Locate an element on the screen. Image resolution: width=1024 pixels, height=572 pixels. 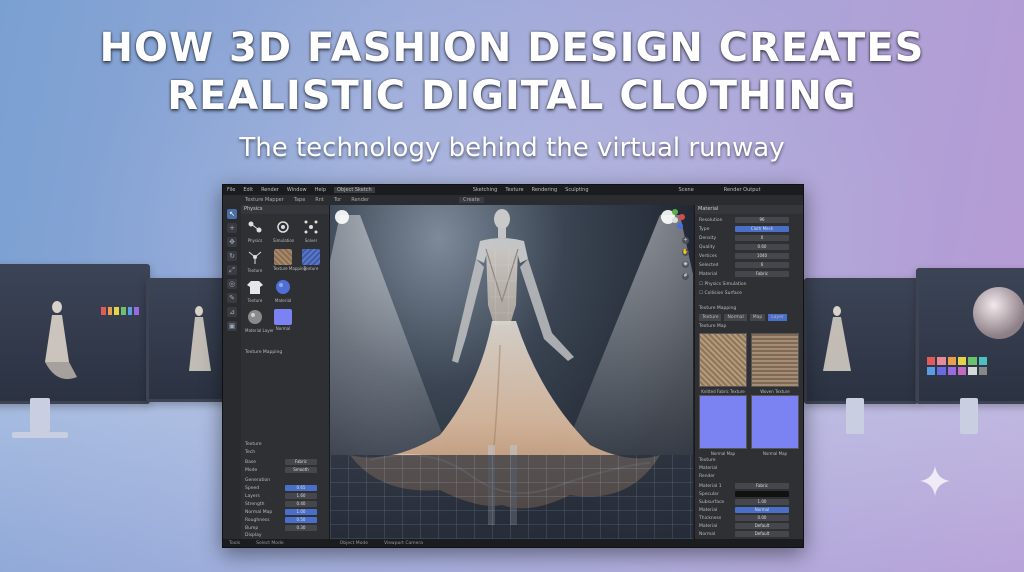
toolbar-render: Render is located at coordinates (360, 200).